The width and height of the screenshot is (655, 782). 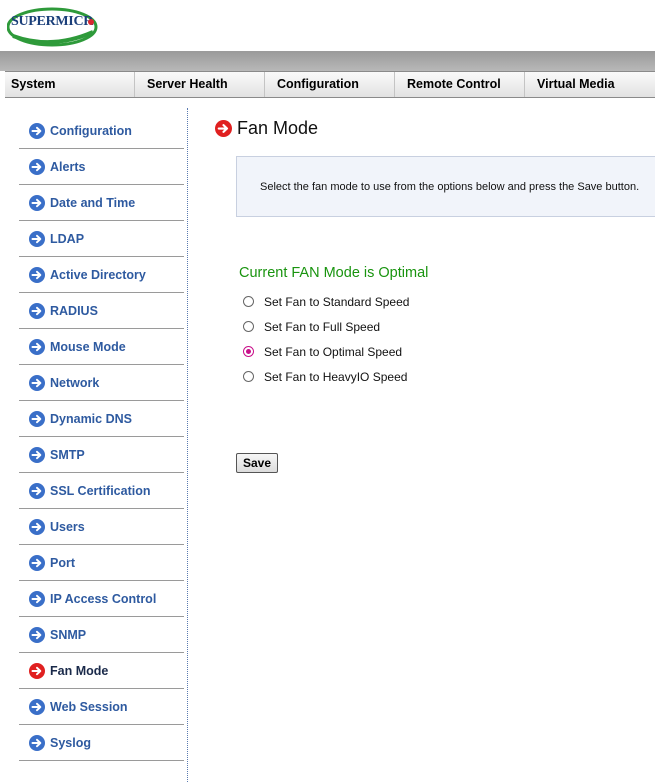 What do you see at coordinates (101, 635) in the screenshot?
I see `sidebar-item-snmp: SNMP` at bounding box center [101, 635].